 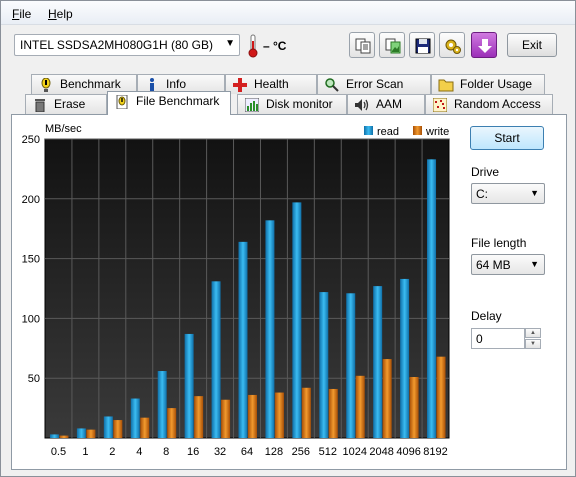 What do you see at coordinates (40, 106) in the screenshot?
I see `trash-icon` at bounding box center [40, 106].